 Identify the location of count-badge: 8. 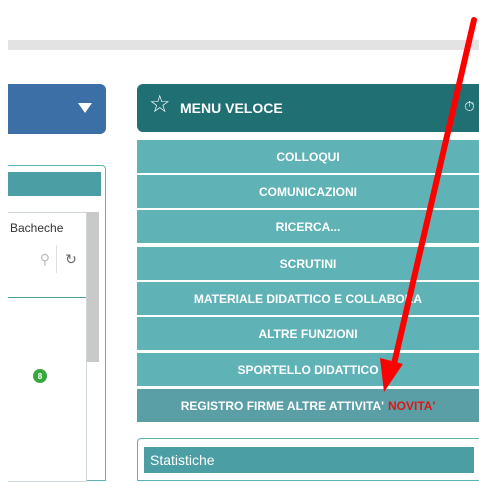
(40, 376).